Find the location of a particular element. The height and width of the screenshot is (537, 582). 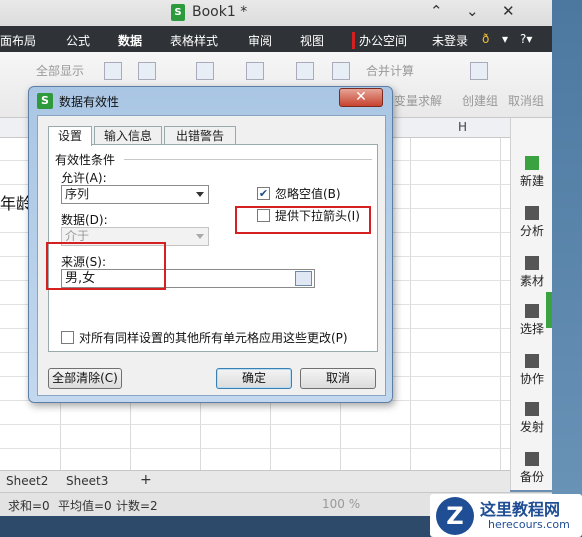

highlight-box-dropdown is located at coordinates (303, 220).